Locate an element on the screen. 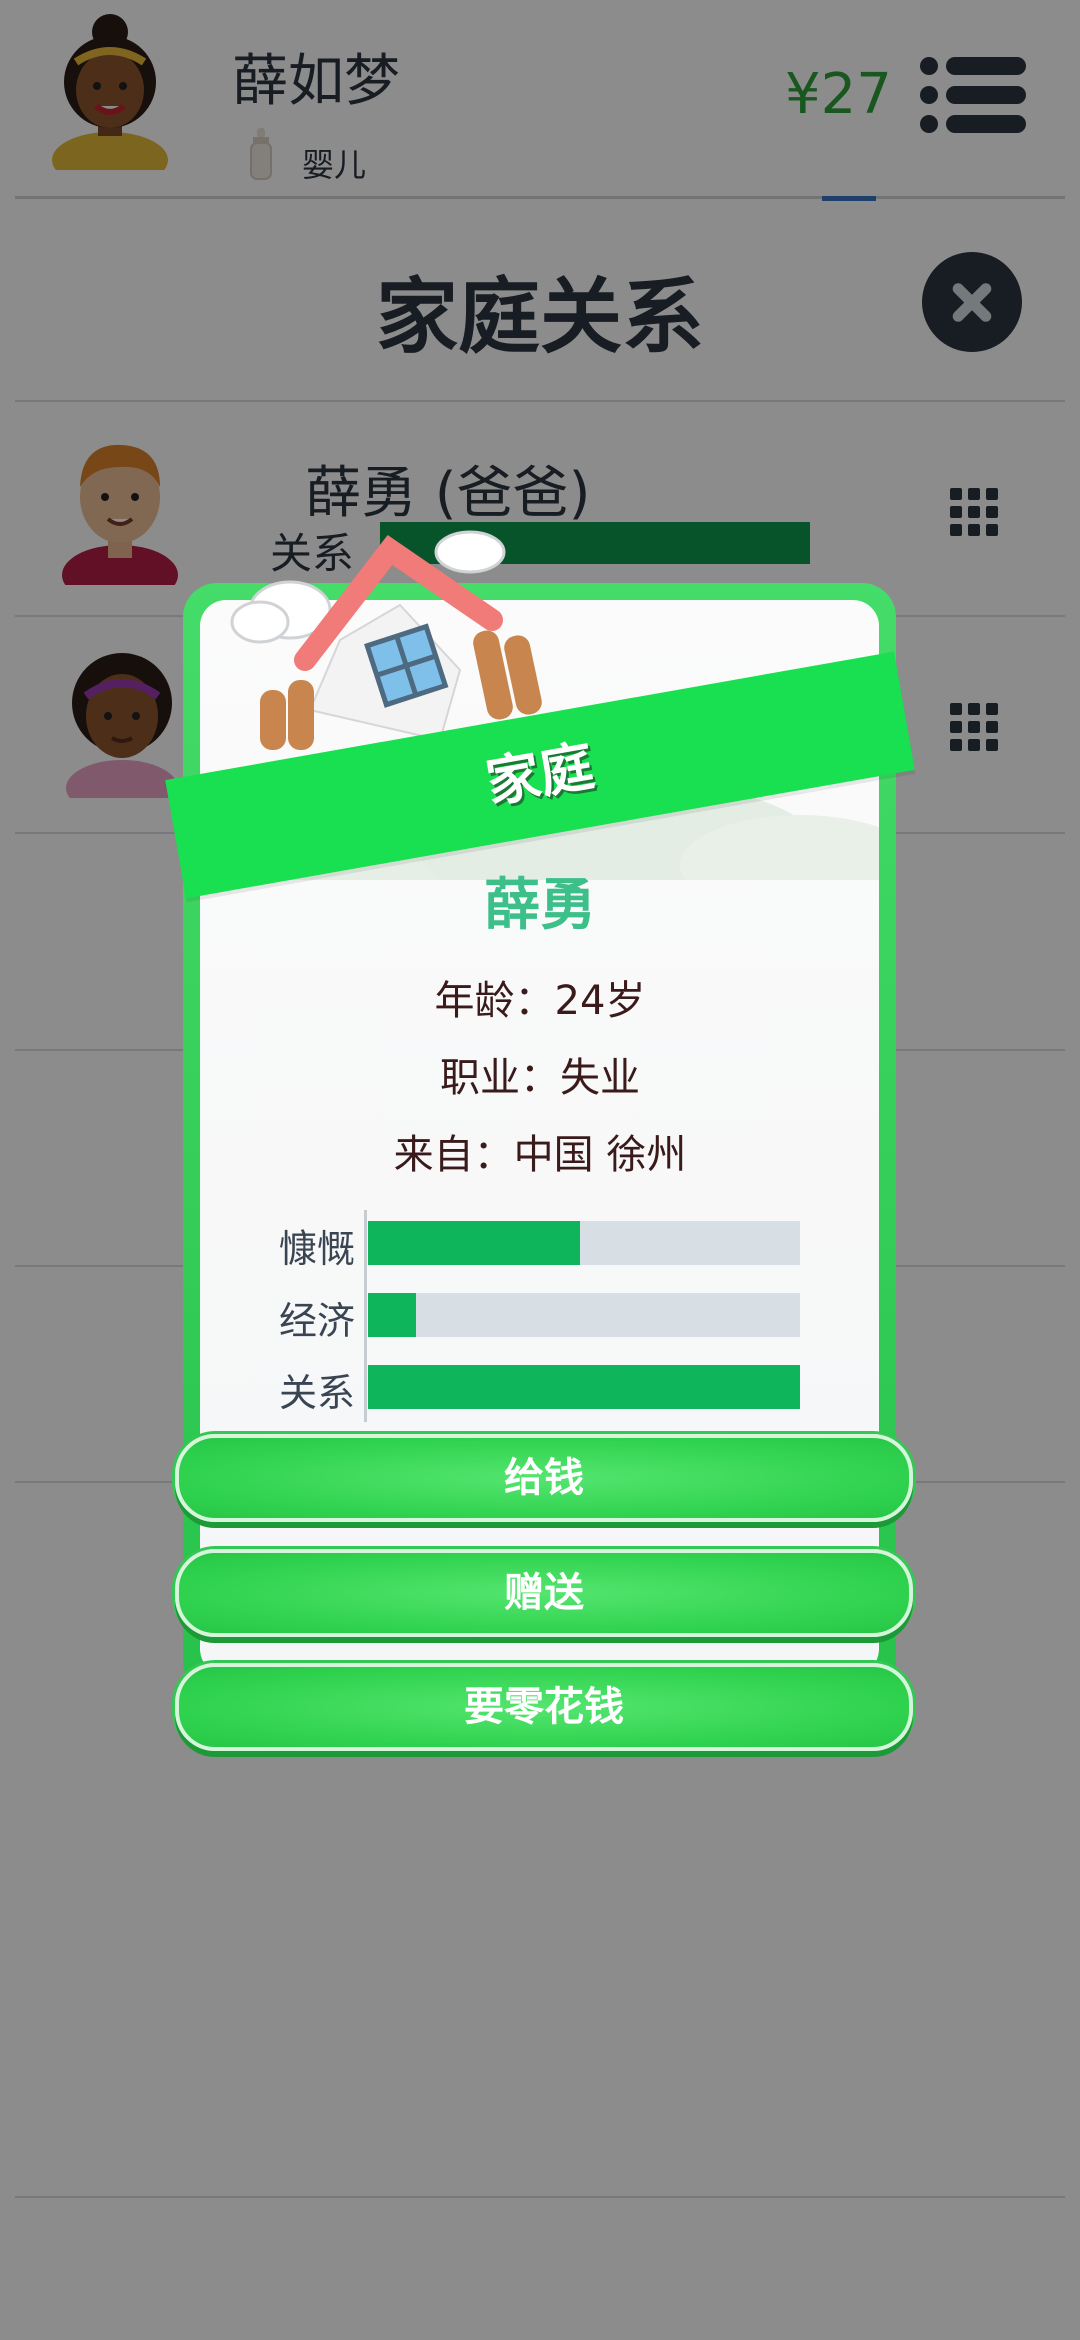 The width and height of the screenshot is (1080, 2340). stat-bar-relationship is located at coordinates (584, 1387).